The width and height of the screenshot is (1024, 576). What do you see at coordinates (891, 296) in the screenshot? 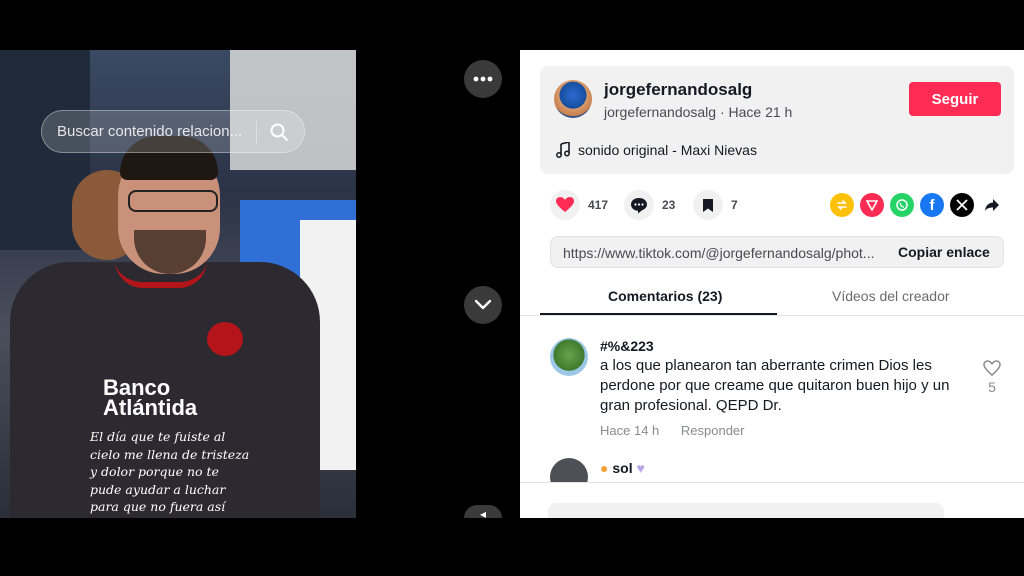
I see `tab-creator-videos: Vídeos del creador` at bounding box center [891, 296].